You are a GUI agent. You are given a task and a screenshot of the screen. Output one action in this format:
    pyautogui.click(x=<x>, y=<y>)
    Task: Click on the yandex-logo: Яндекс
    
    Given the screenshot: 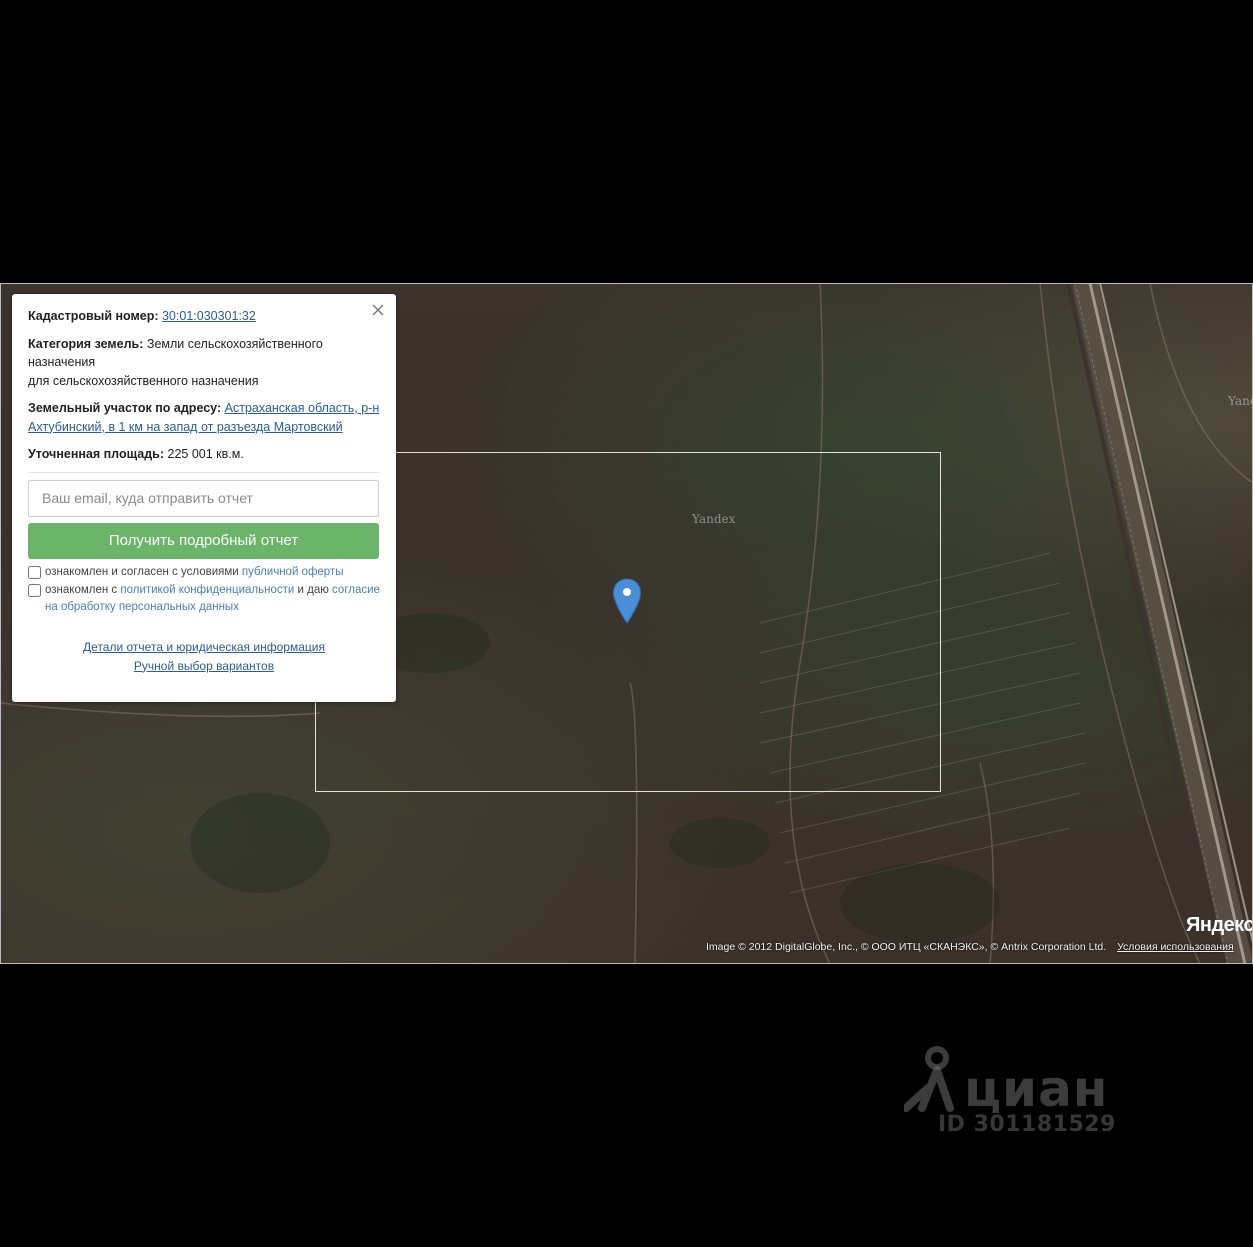 What is the action you would take?
    pyautogui.click(x=1219, y=925)
    